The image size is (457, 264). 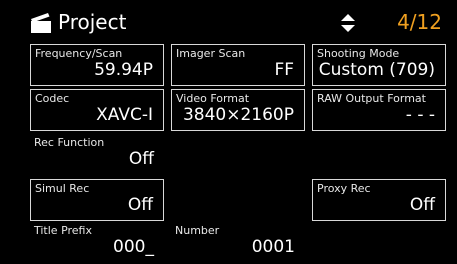 I want to click on setting-label: Rec Function, so click(x=69, y=142).